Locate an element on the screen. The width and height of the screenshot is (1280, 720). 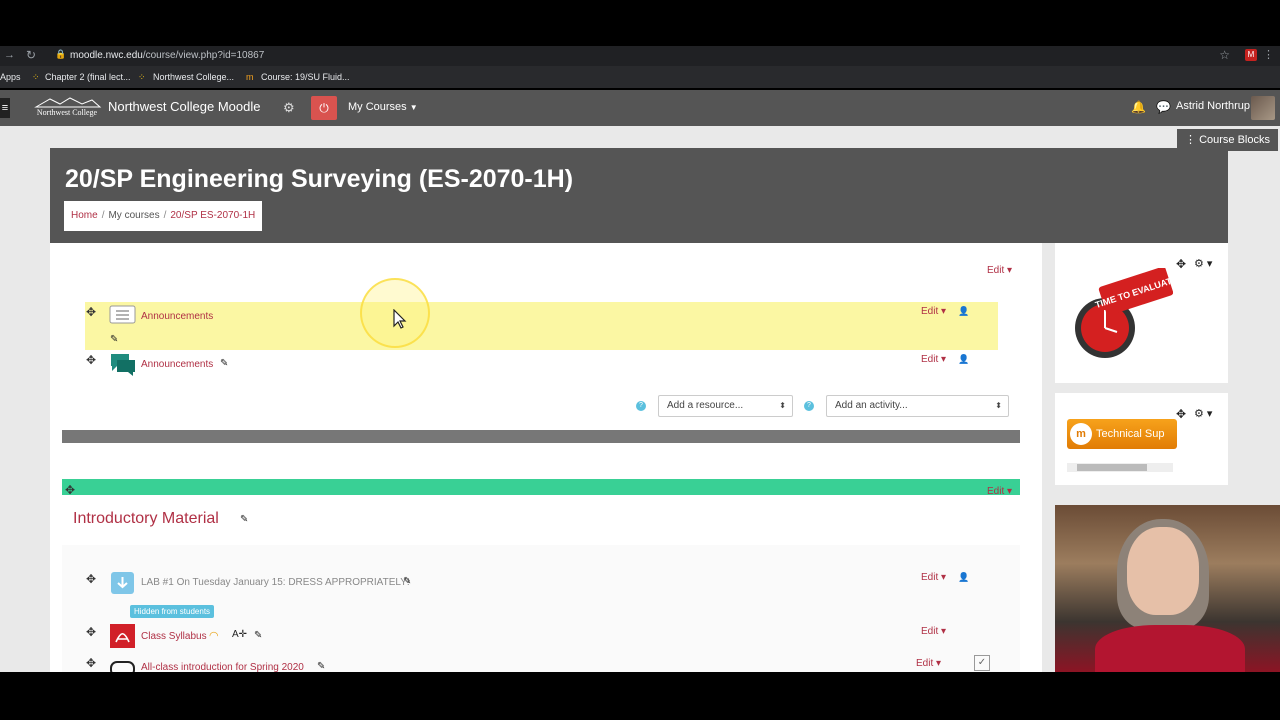
add-resource-select: Add a resource... ⬍ is located at coordinates (725, 406).